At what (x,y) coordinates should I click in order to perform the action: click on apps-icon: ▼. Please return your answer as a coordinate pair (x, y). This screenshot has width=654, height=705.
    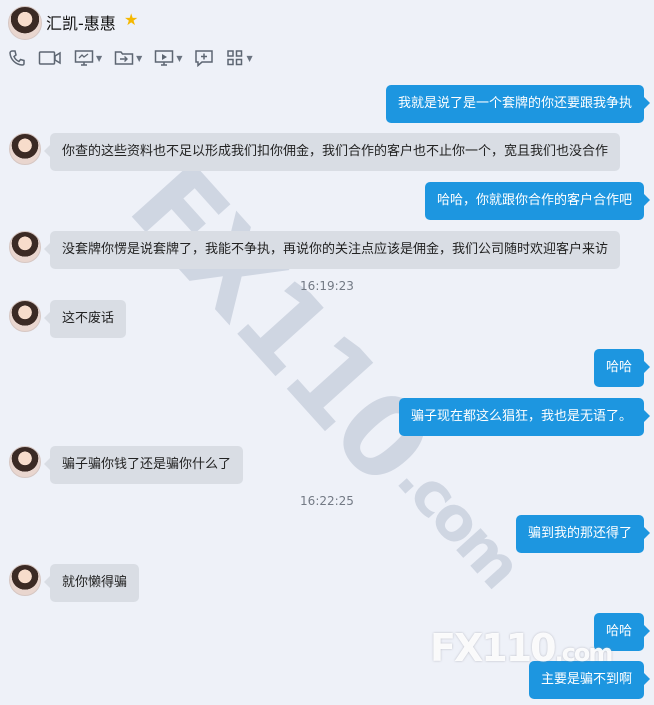
    Looking at the image, I should click on (239, 58).